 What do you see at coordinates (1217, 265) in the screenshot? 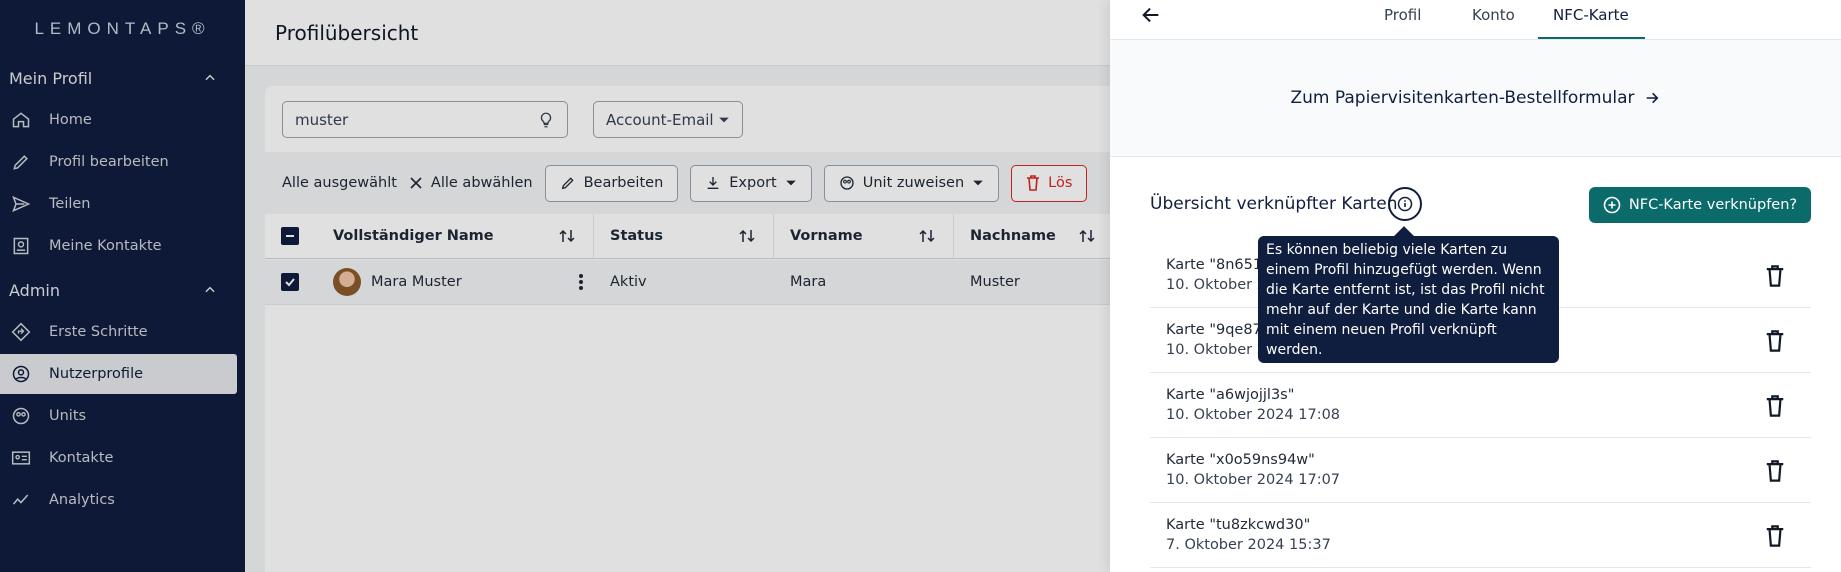
I see `card-name: Karte "8n651r` at bounding box center [1217, 265].